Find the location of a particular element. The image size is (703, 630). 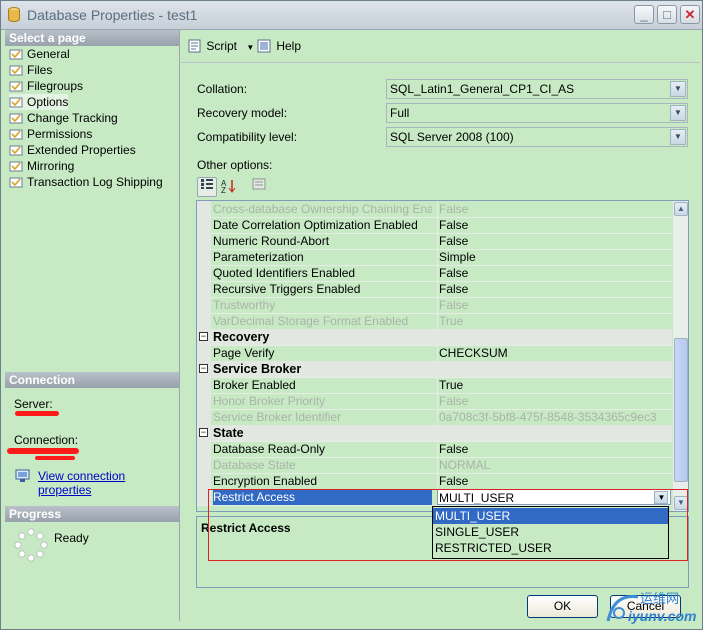

property-value: Simple is located at coordinates (554, 257).